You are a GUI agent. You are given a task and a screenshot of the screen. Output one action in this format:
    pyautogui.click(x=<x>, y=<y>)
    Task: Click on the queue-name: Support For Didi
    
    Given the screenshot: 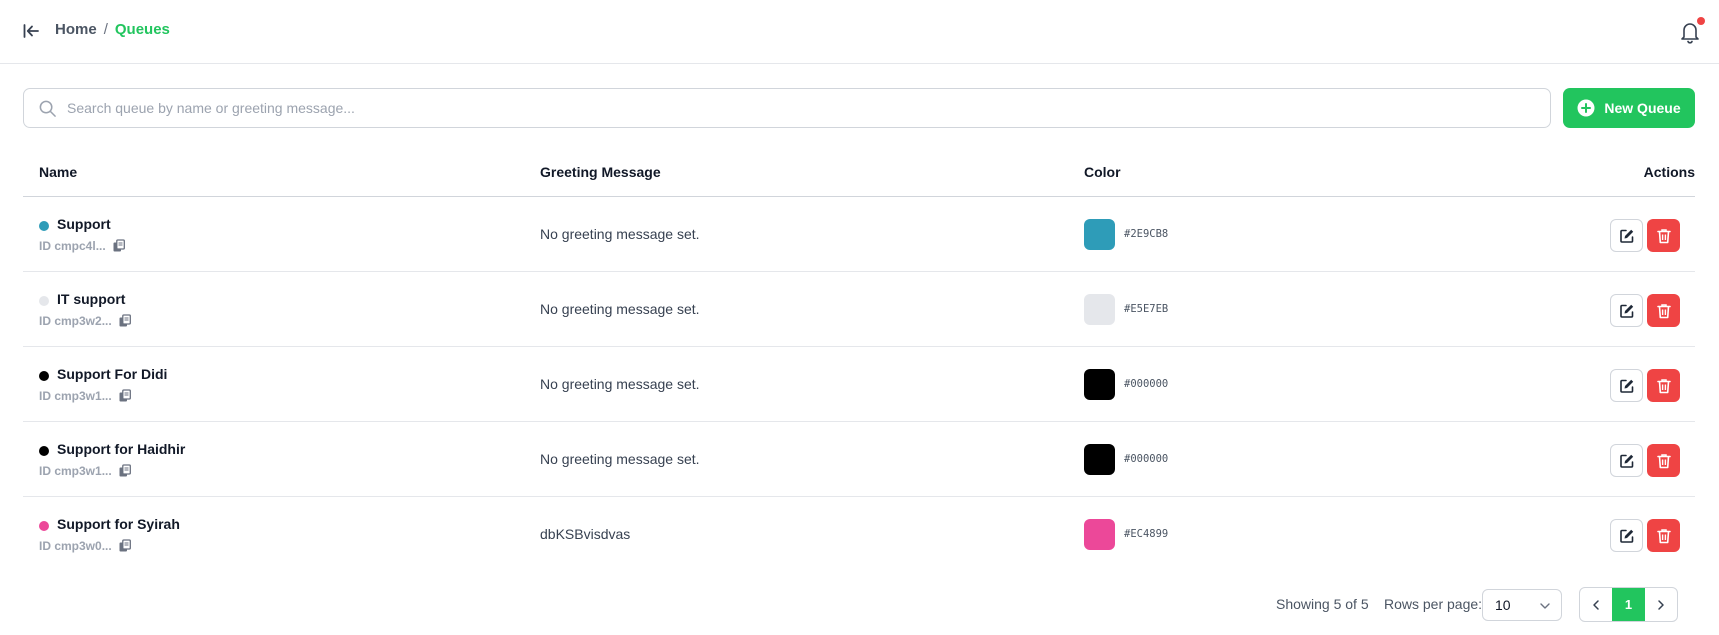 What is the action you would take?
    pyautogui.click(x=112, y=374)
    